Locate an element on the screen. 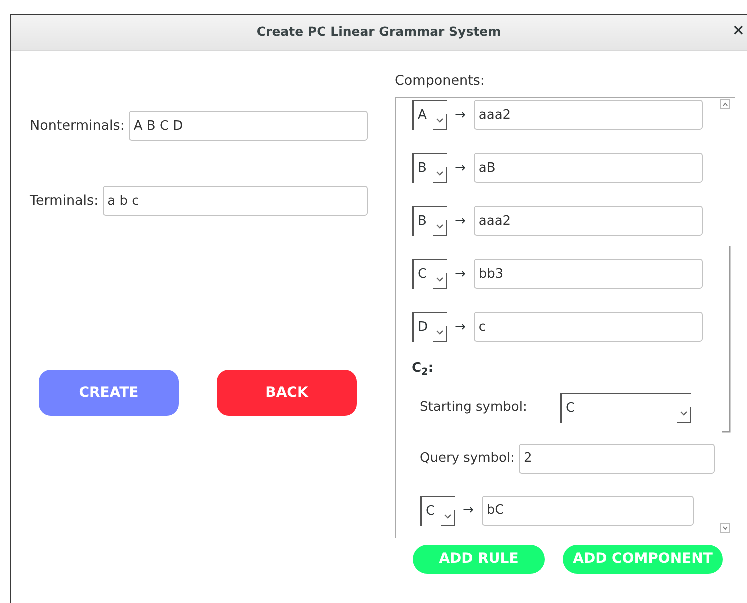  rule-field: bC is located at coordinates (588, 511).